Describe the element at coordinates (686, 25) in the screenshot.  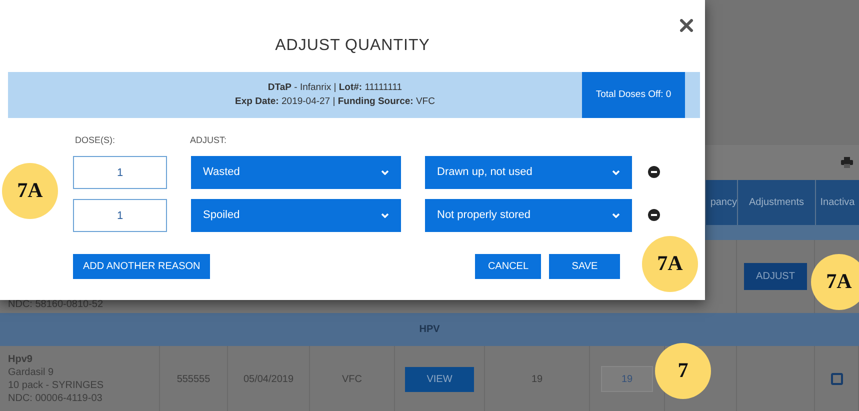
I see `close-icon` at that location.